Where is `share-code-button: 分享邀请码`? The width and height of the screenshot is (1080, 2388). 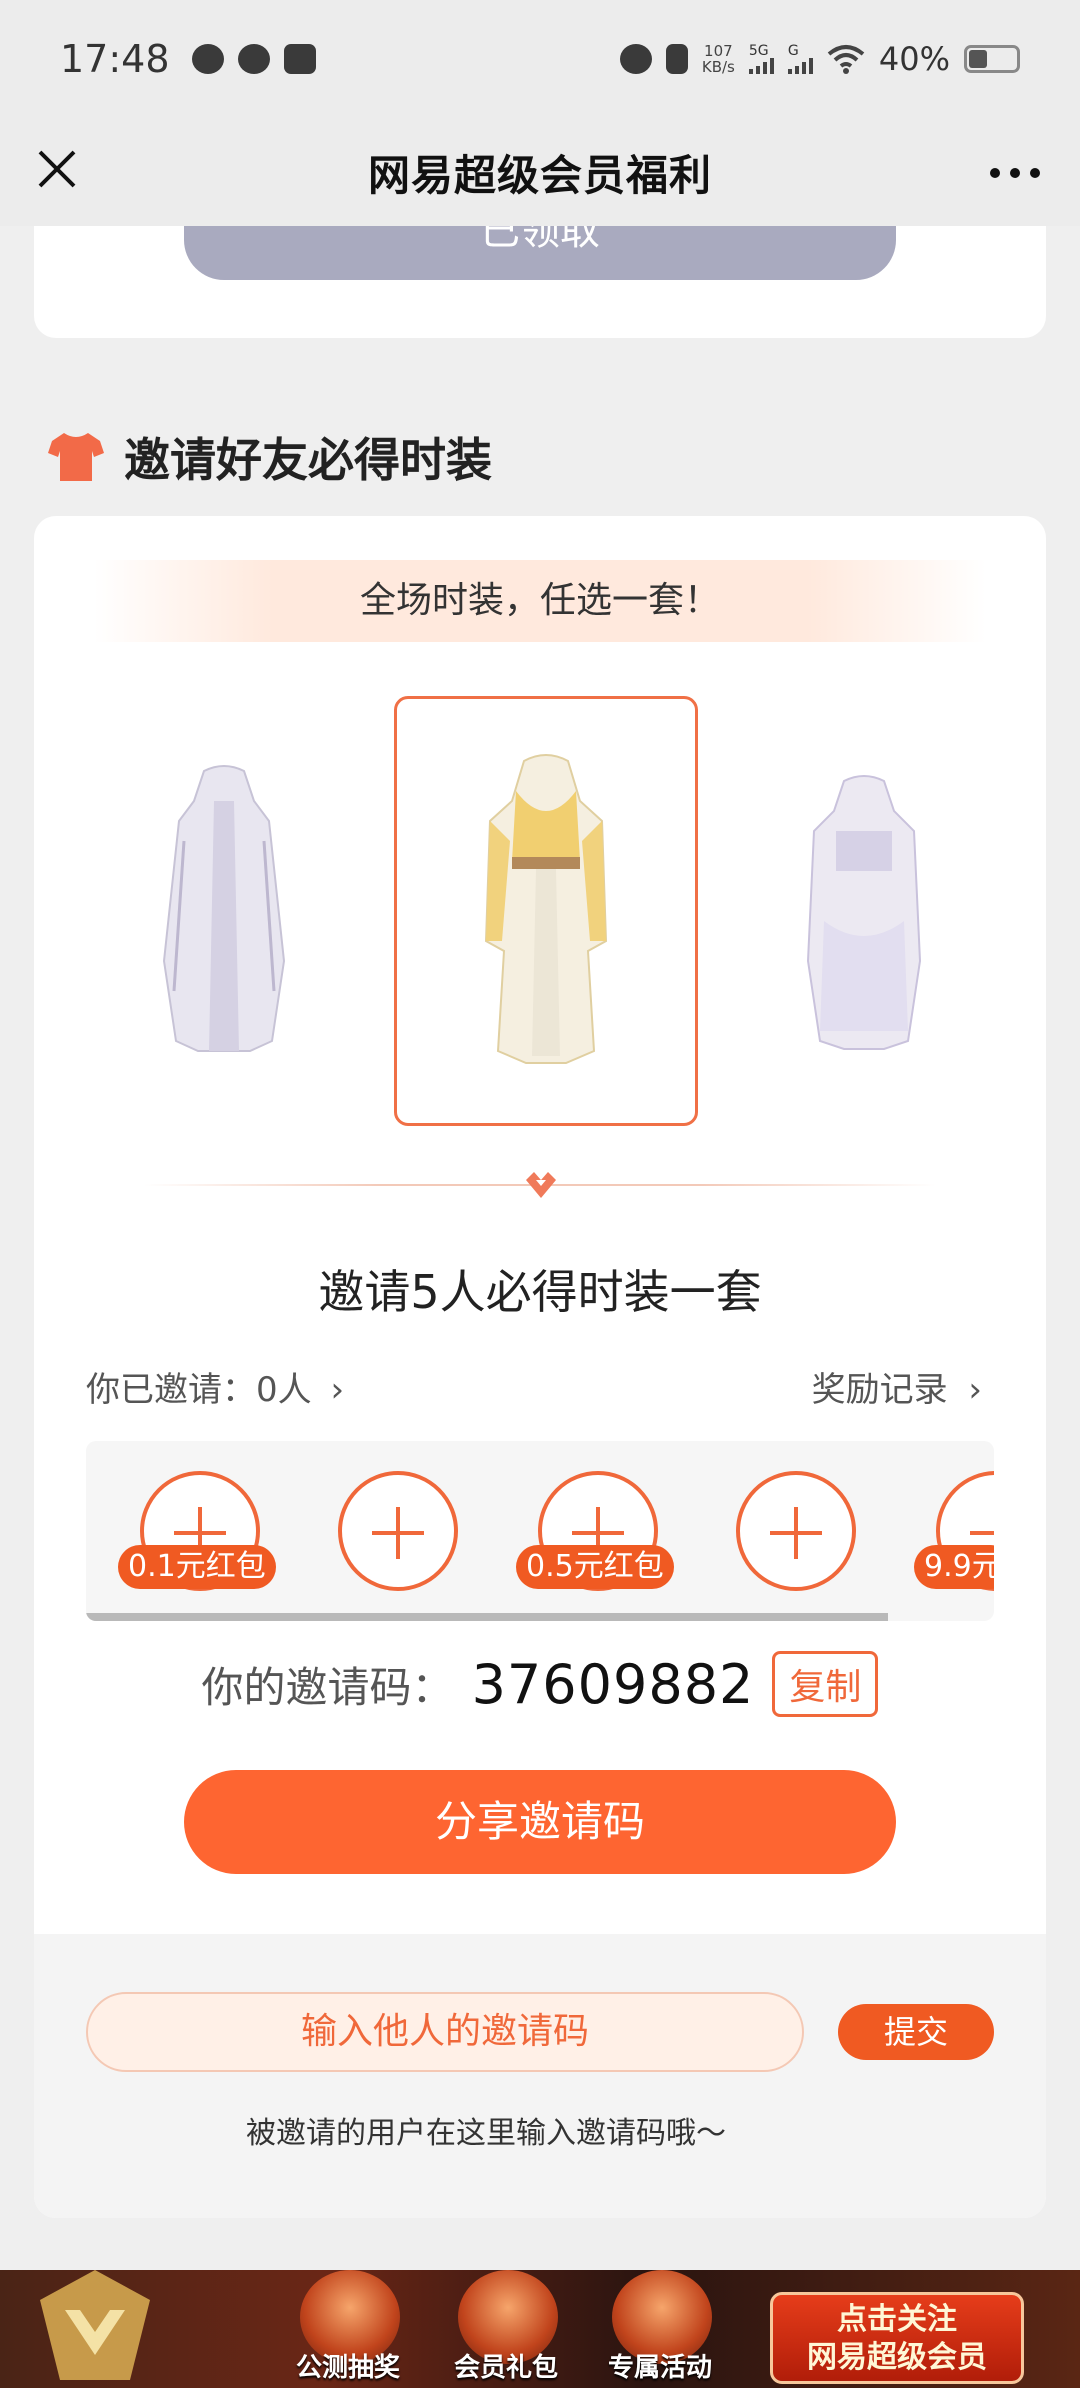 share-code-button: 分享邀请码 is located at coordinates (540, 1822).